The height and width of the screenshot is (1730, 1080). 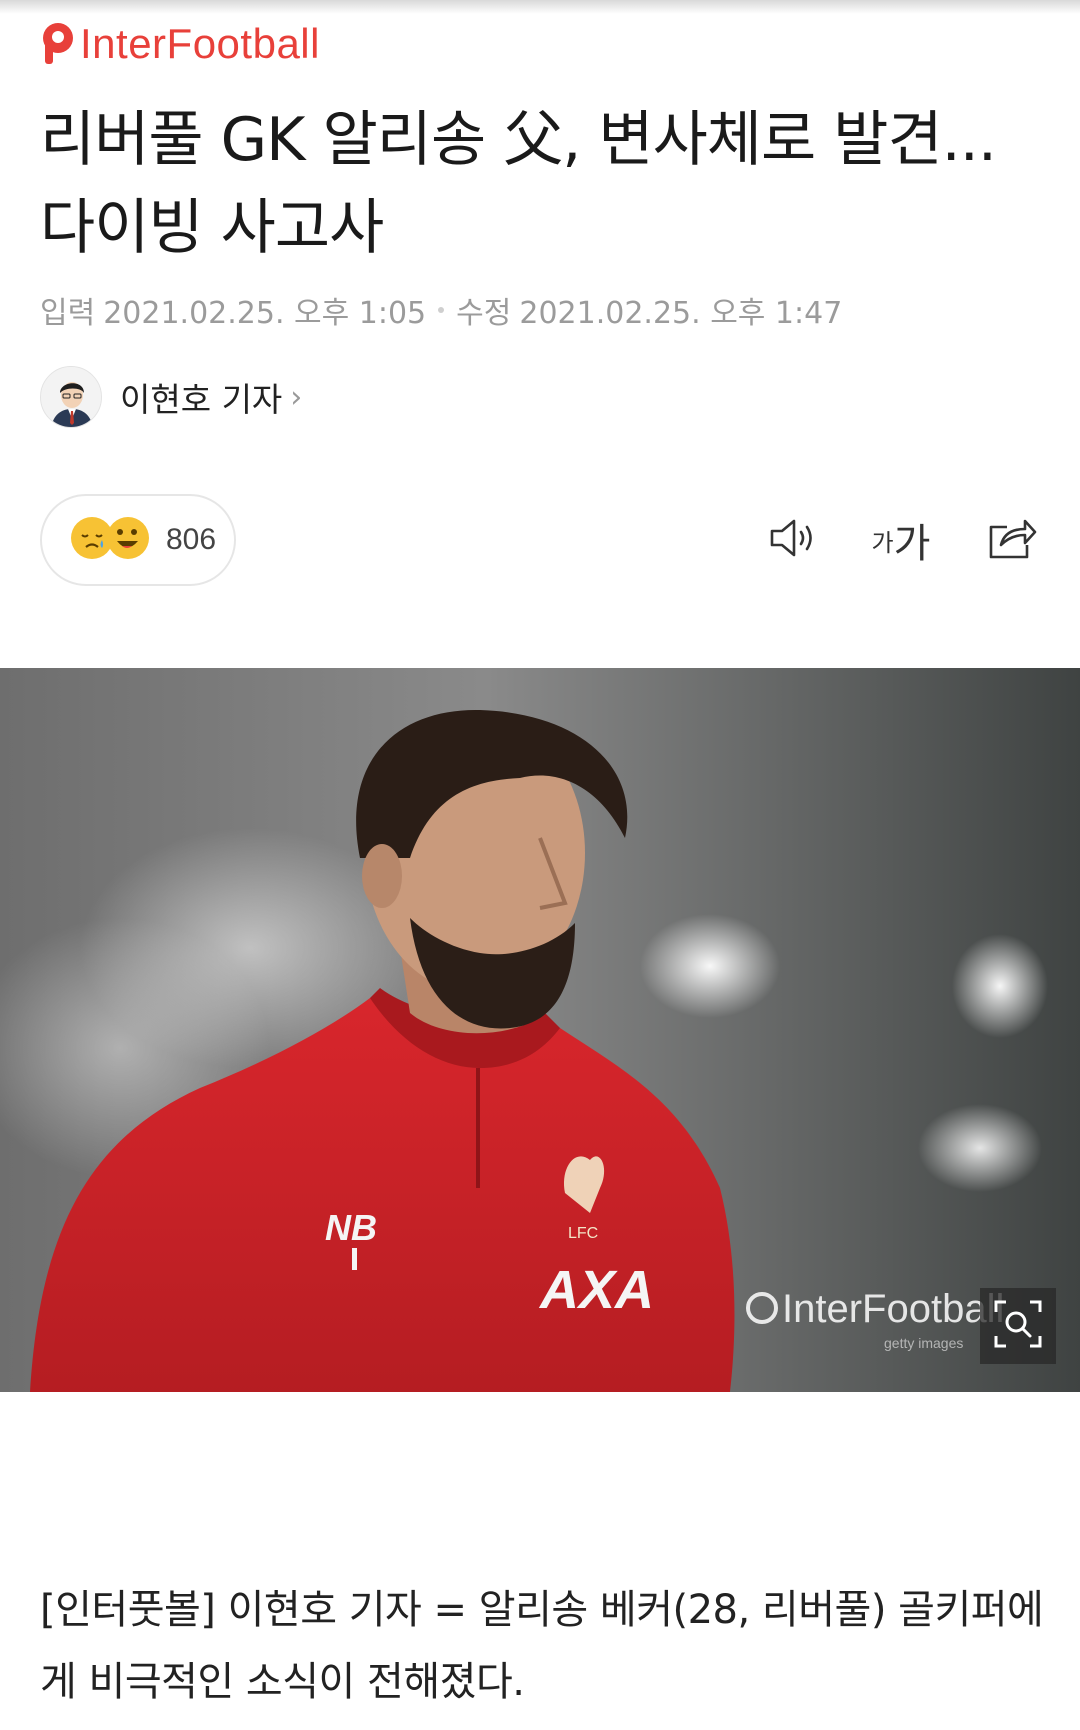 What do you see at coordinates (923, 1343) in the screenshot?
I see `svg-text: getty images` at bounding box center [923, 1343].